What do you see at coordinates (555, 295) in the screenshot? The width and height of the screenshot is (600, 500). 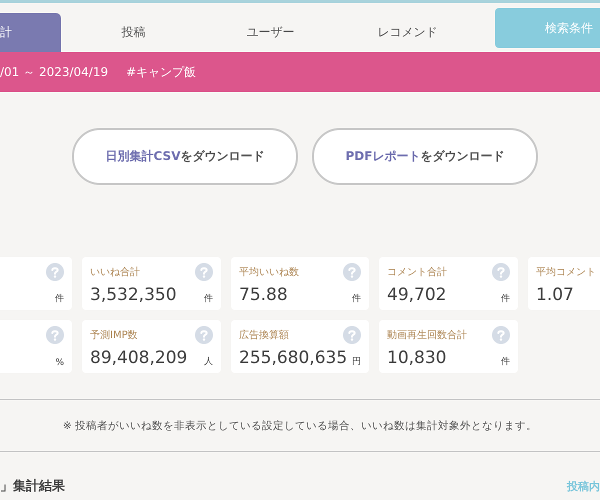 I see `metric-value: 1.07` at bounding box center [555, 295].